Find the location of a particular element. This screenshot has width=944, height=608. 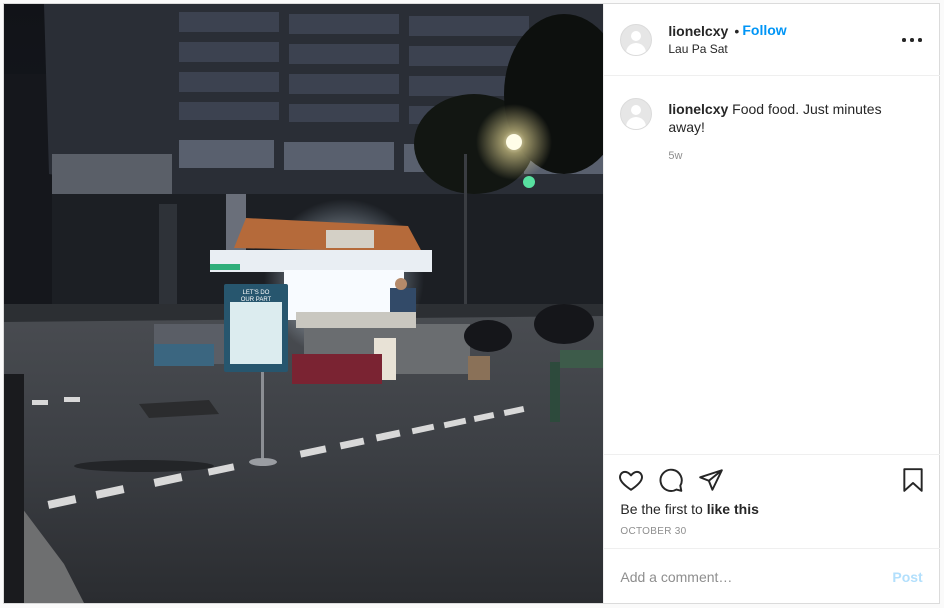

share-icon is located at coordinates (711, 480).